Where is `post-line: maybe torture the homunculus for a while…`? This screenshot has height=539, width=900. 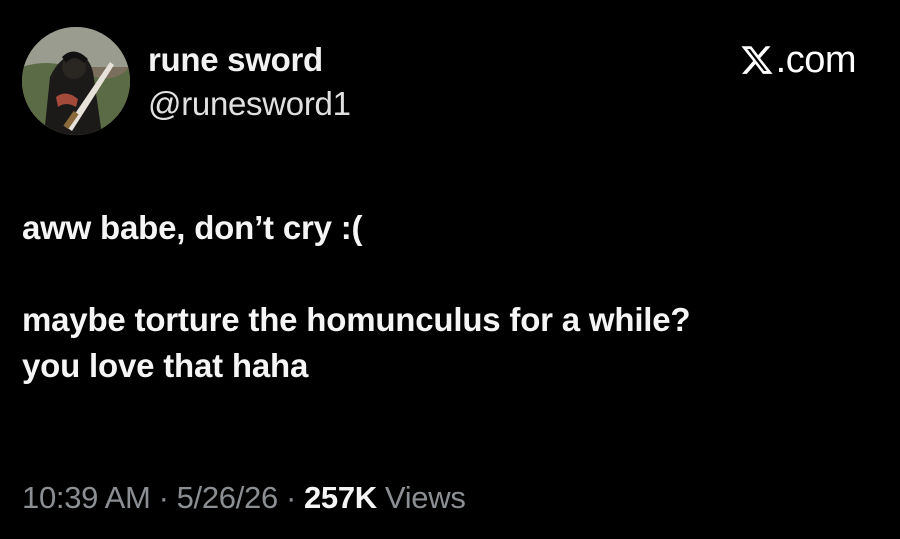 post-line: maybe torture the homunculus for a while… is located at coordinates (356, 319).